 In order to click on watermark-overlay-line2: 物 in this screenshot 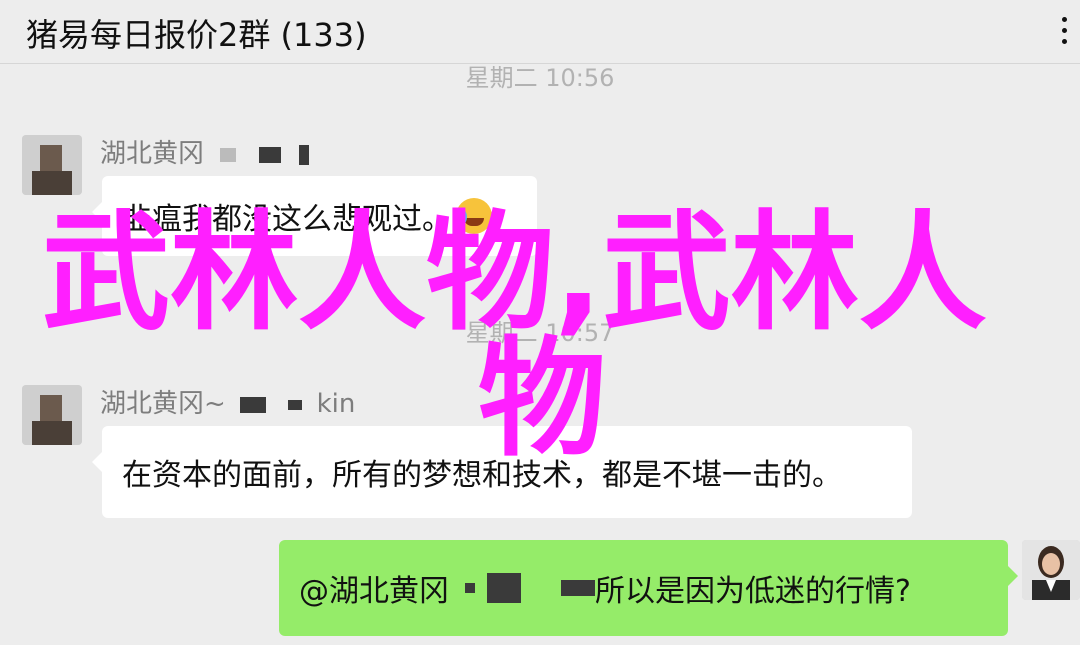, I will do `click(542, 399)`.